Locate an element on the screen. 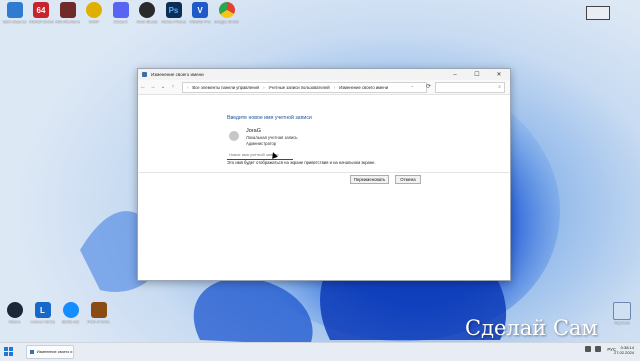 The image size is (640, 361). search-input: ⌕ is located at coordinates (470, 87).